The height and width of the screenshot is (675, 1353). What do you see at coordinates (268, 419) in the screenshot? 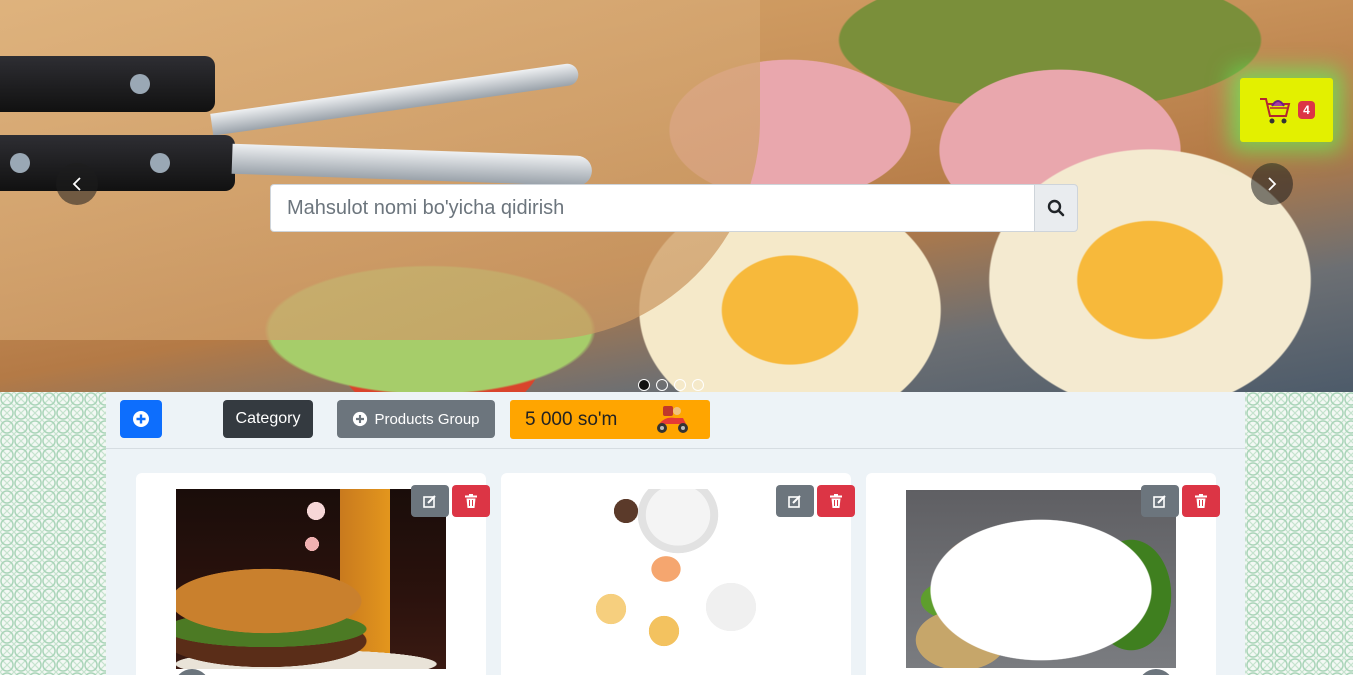
I see `category-button: Category` at bounding box center [268, 419].